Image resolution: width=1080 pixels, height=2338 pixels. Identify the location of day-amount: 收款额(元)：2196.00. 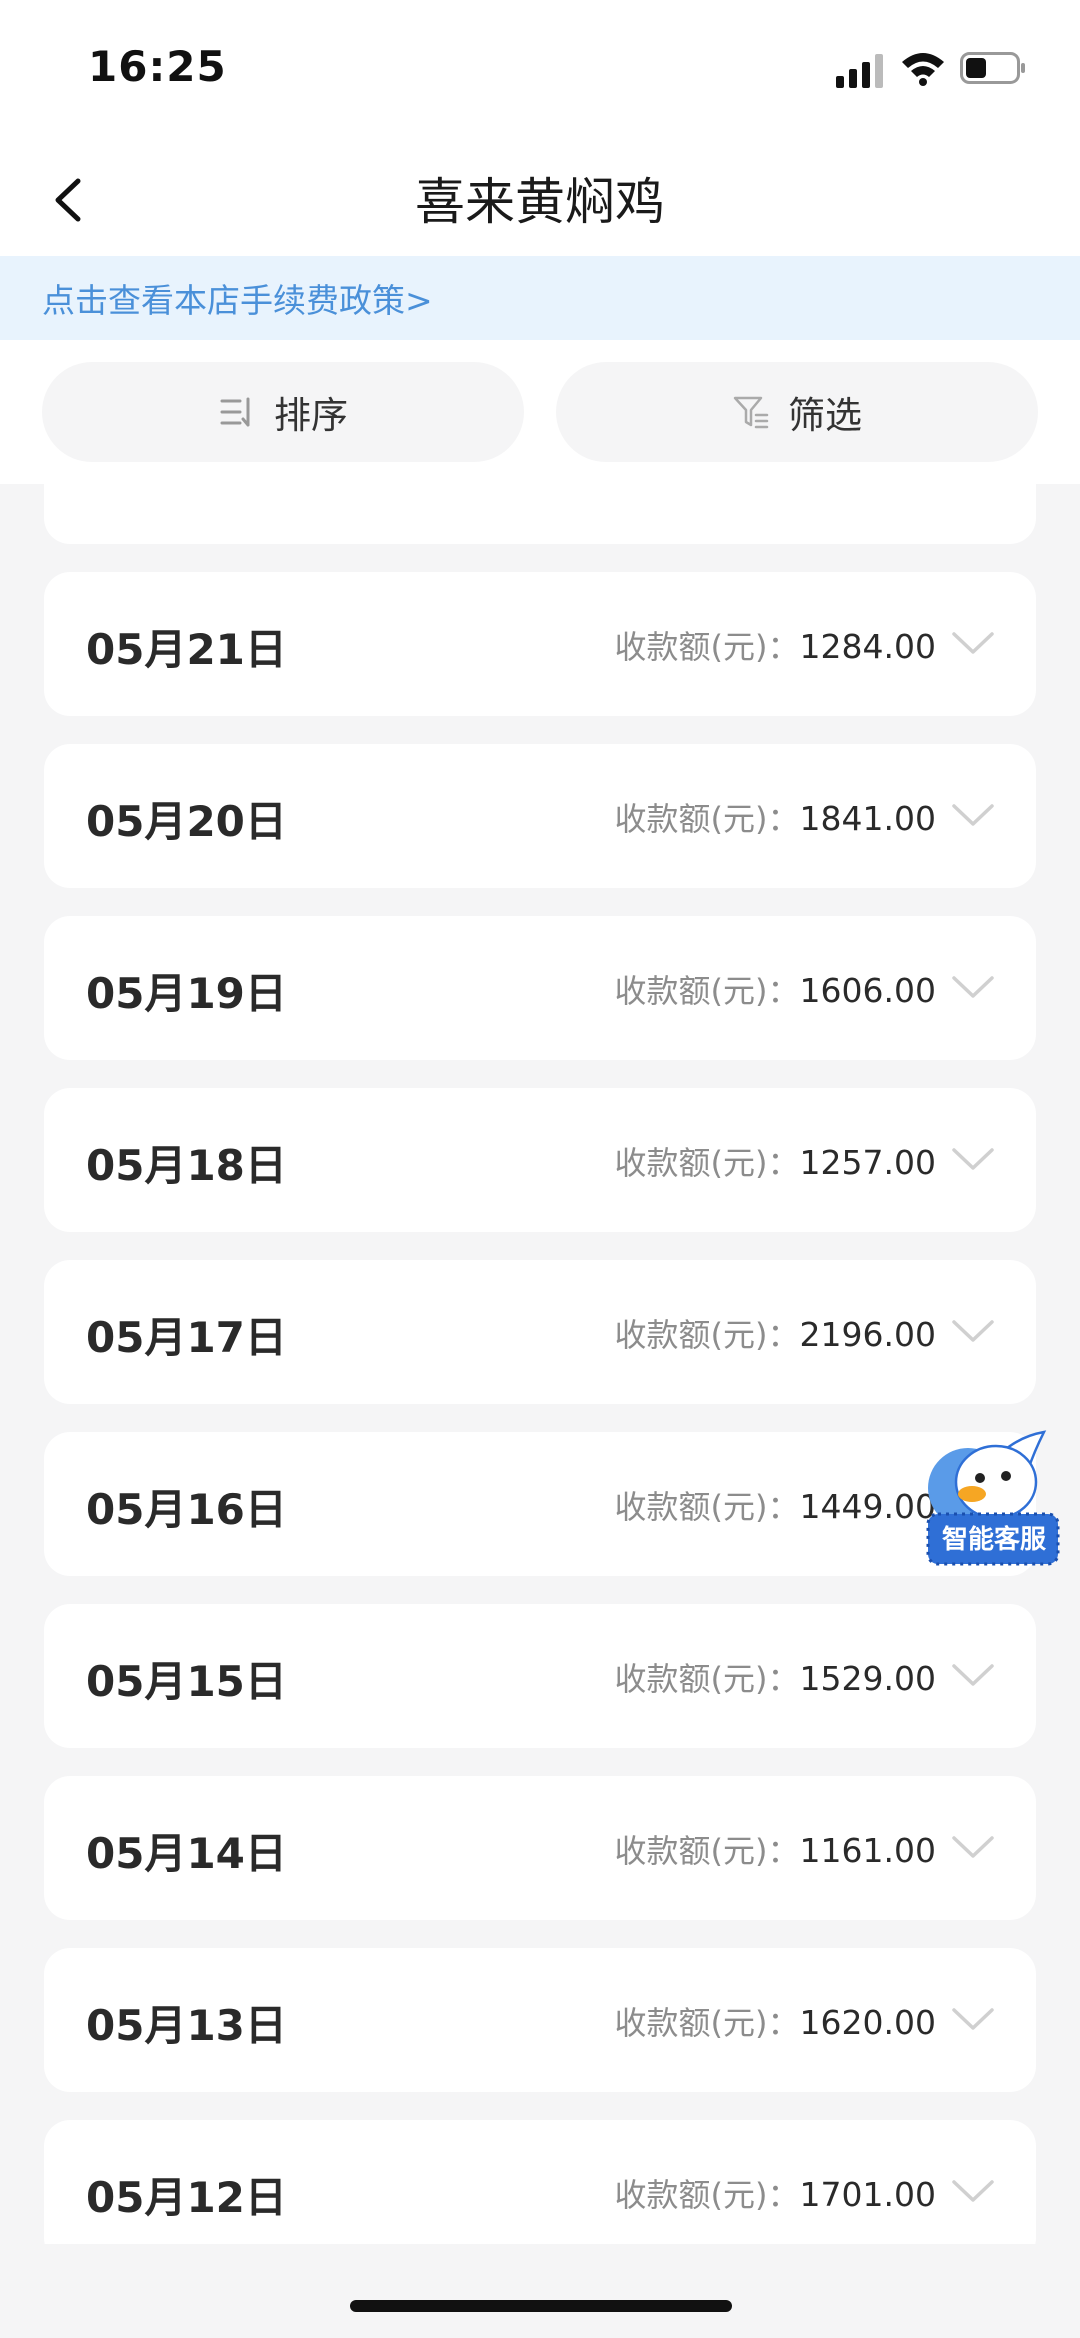
(775, 1333).